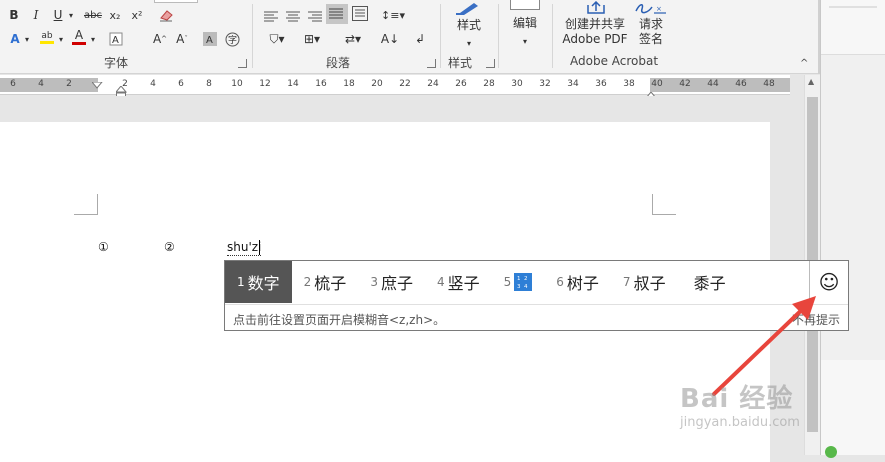  Describe the element at coordinates (629, 84) in the screenshot. I see `ruler-tick-label: 38` at that location.